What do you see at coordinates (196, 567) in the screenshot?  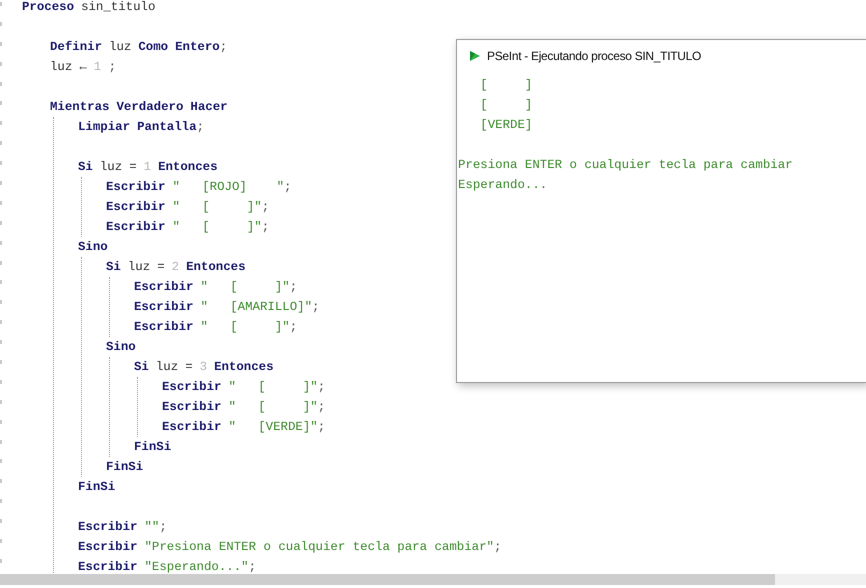 I see `code-string: "Esperando..."` at bounding box center [196, 567].